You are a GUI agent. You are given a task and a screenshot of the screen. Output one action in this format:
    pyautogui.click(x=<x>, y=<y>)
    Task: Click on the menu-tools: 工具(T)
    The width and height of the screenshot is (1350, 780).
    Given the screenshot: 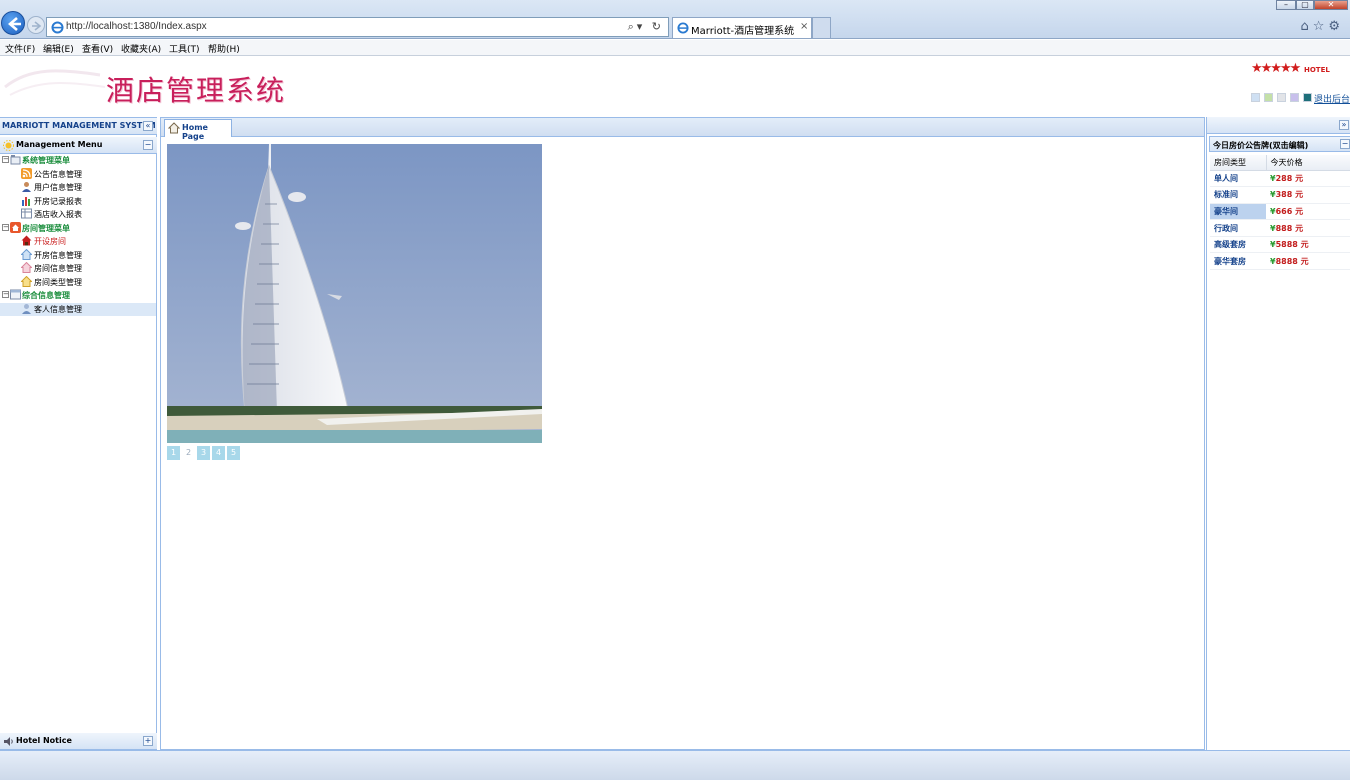 What is the action you would take?
    pyautogui.click(x=184, y=48)
    